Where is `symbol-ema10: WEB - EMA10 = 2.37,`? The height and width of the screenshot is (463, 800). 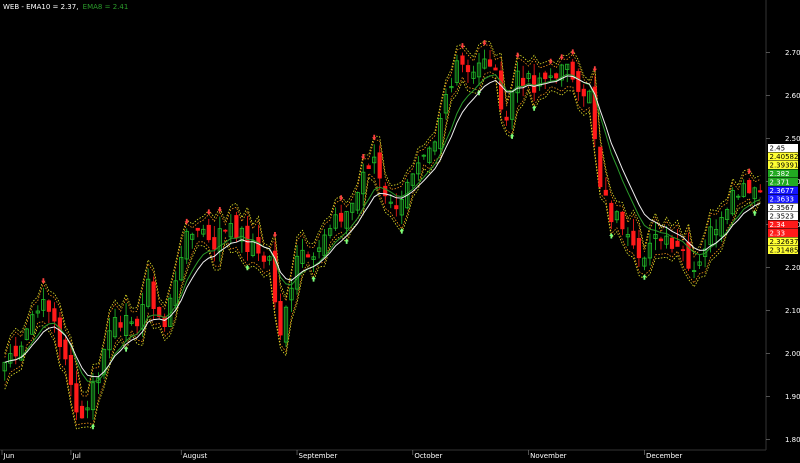 symbol-ema10: WEB - EMA10 = 2.37, is located at coordinates (40, 7).